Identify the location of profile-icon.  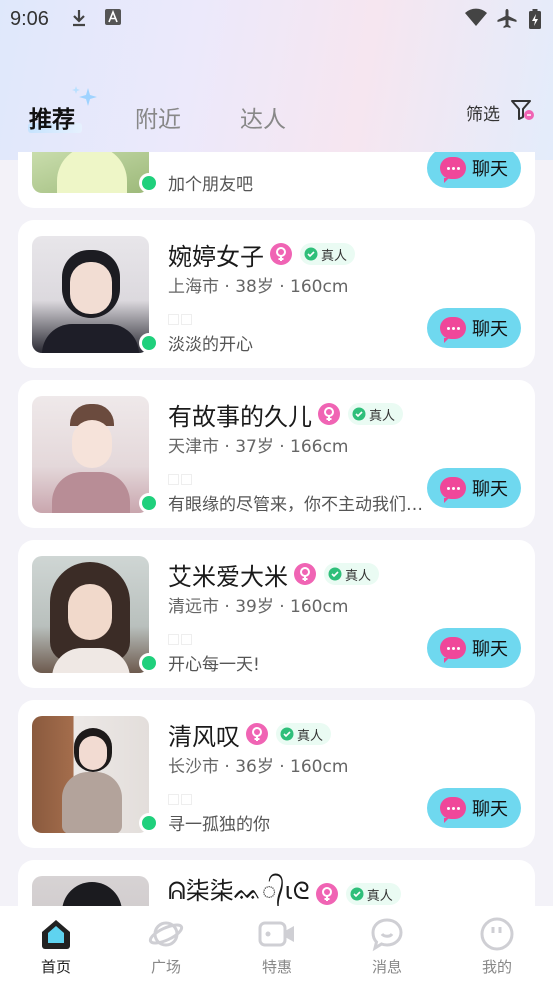
(497, 934).